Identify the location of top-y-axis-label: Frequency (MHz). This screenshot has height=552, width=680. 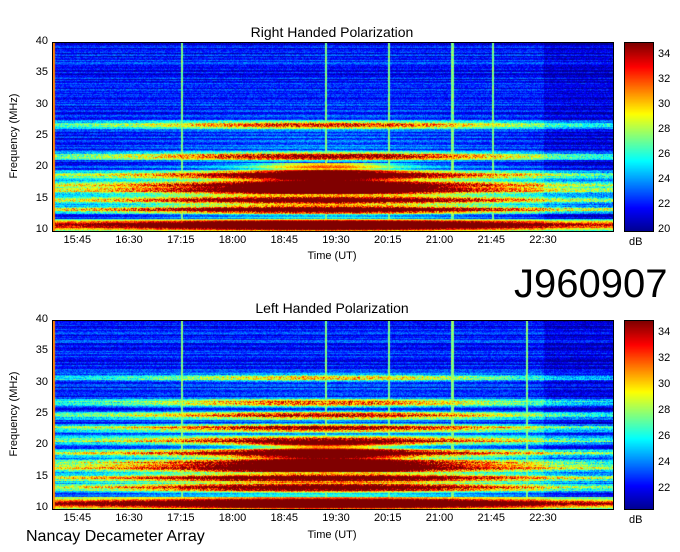
(14, 136).